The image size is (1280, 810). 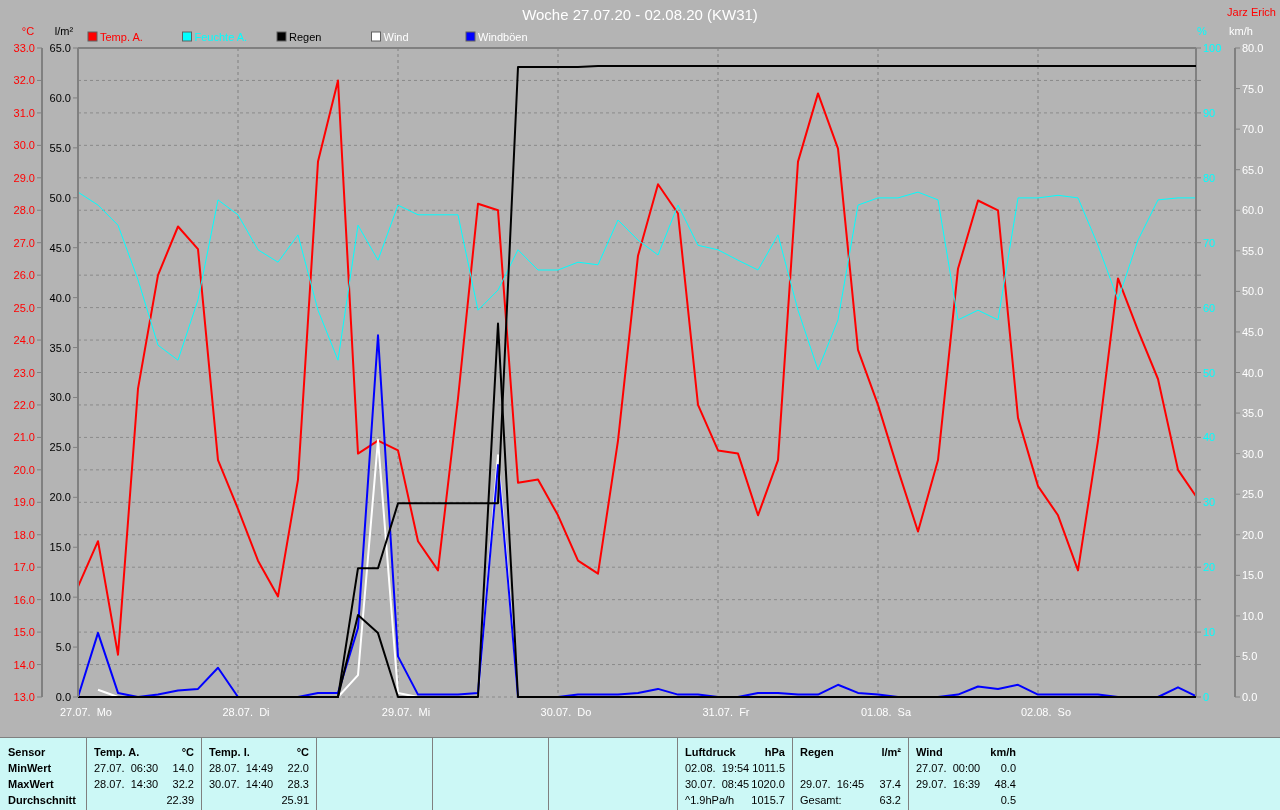 I want to click on stat-value: 37.4, so click(x=890, y=784).